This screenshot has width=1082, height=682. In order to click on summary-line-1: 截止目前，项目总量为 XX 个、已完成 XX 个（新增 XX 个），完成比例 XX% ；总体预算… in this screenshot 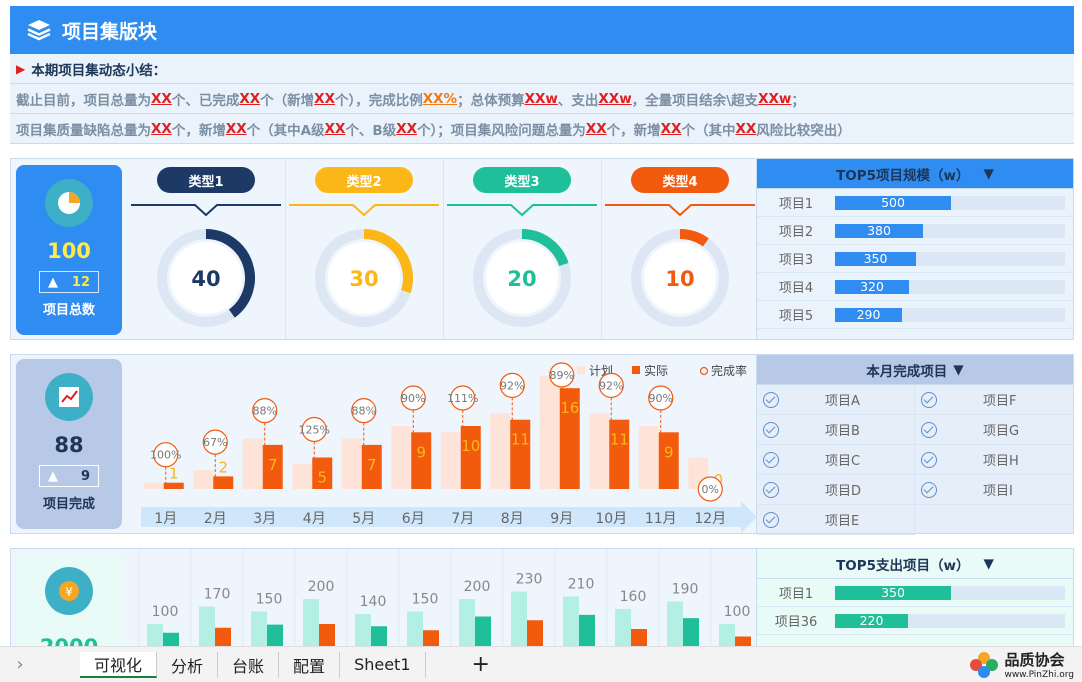, I will do `click(542, 99)`.